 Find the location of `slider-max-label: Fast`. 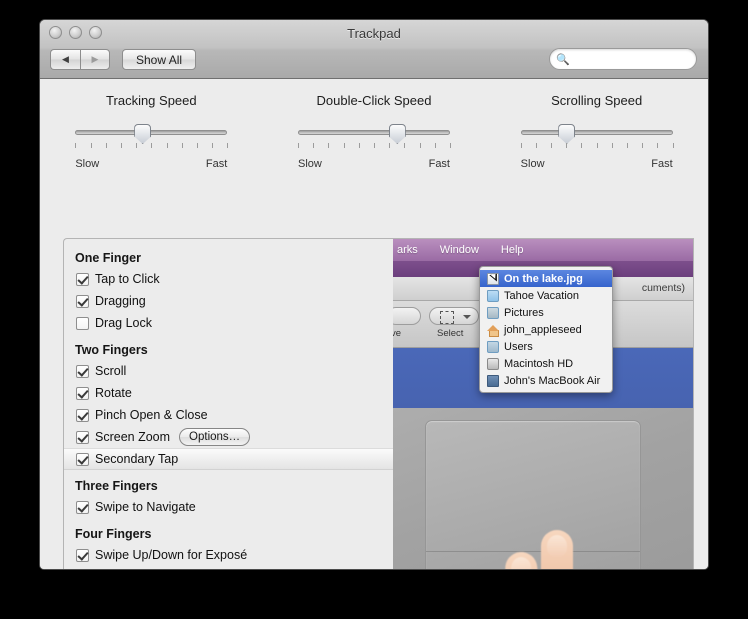

slider-max-label: Fast is located at coordinates (439, 164).